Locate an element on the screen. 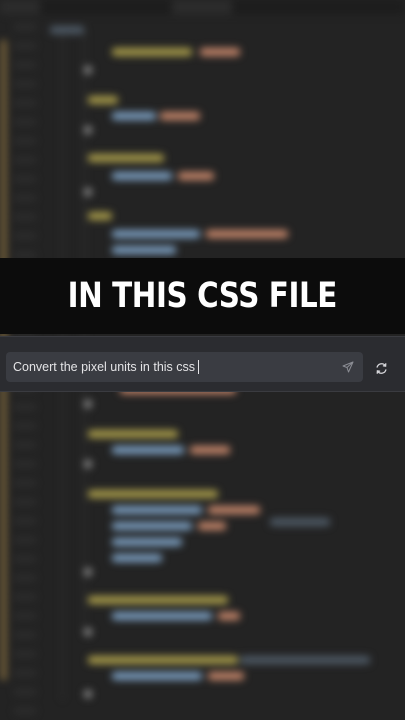 The height and width of the screenshot is (720, 405). send-button is located at coordinates (348, 367).